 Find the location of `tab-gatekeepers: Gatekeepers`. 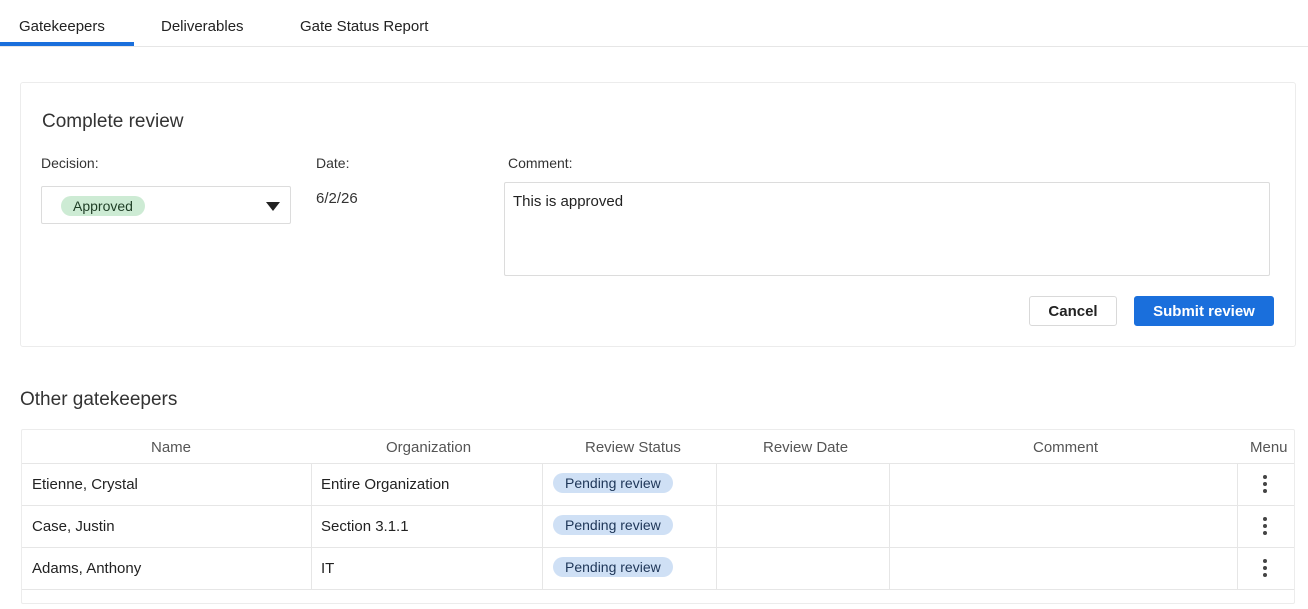

tab-gatekeepers: Gatekeepers is located at coordinates (62, 26).